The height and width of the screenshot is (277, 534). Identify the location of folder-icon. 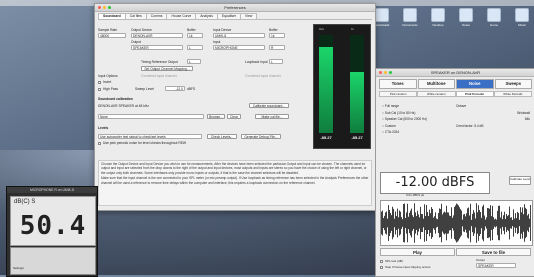
(438, 15).